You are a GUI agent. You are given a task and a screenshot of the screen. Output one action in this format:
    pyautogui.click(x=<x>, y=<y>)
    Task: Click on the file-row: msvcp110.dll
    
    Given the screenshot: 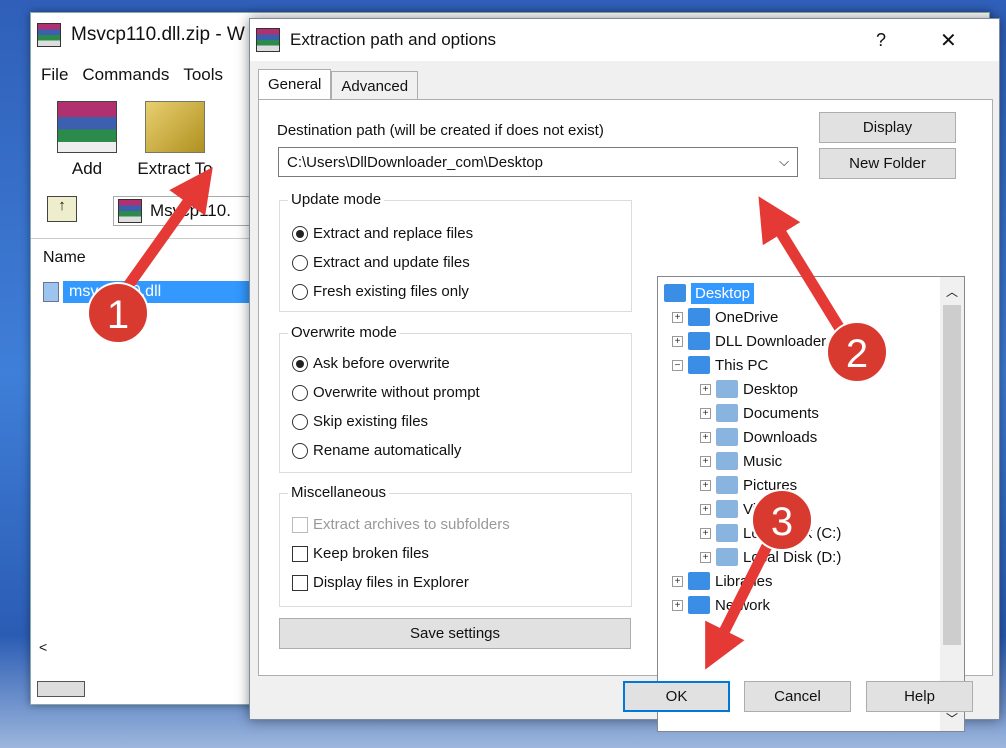 What is the action you would take?
    pyautogui.click(x=146, y=292)
    